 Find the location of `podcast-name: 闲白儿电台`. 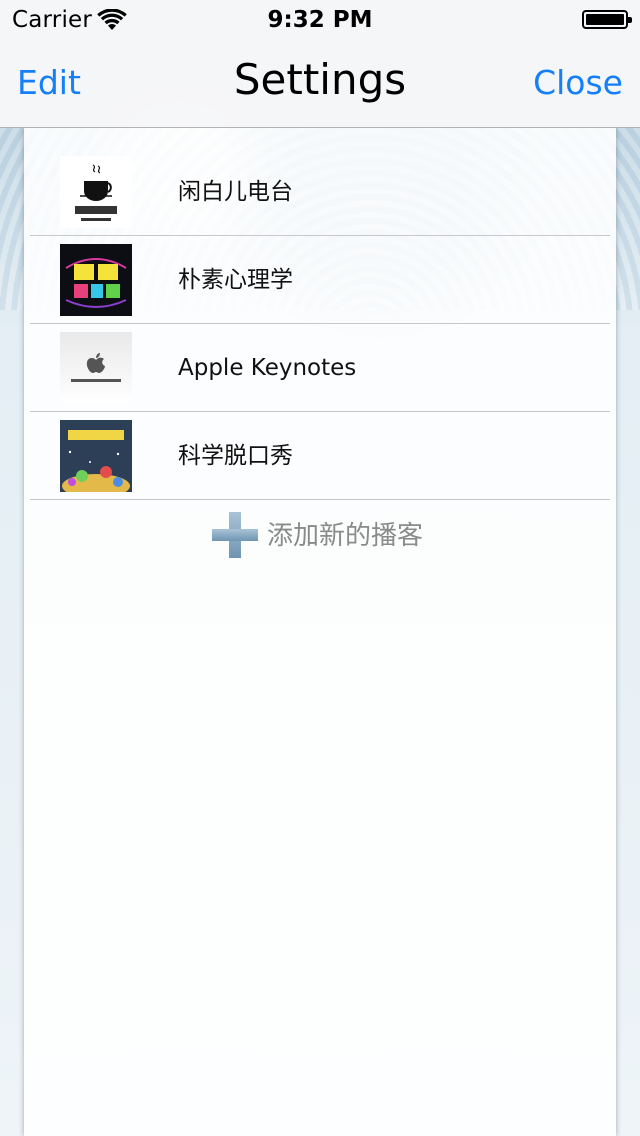

podcast-name: 闲白儿电台 is located at coordinates (235, 192).